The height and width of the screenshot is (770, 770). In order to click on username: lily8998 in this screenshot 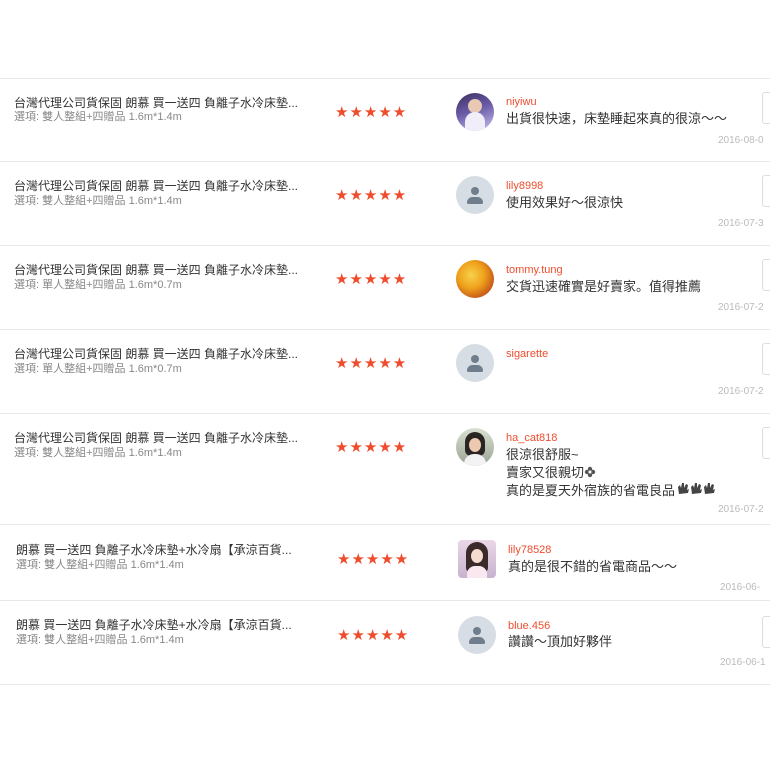, I will do `click(524, 186)`.